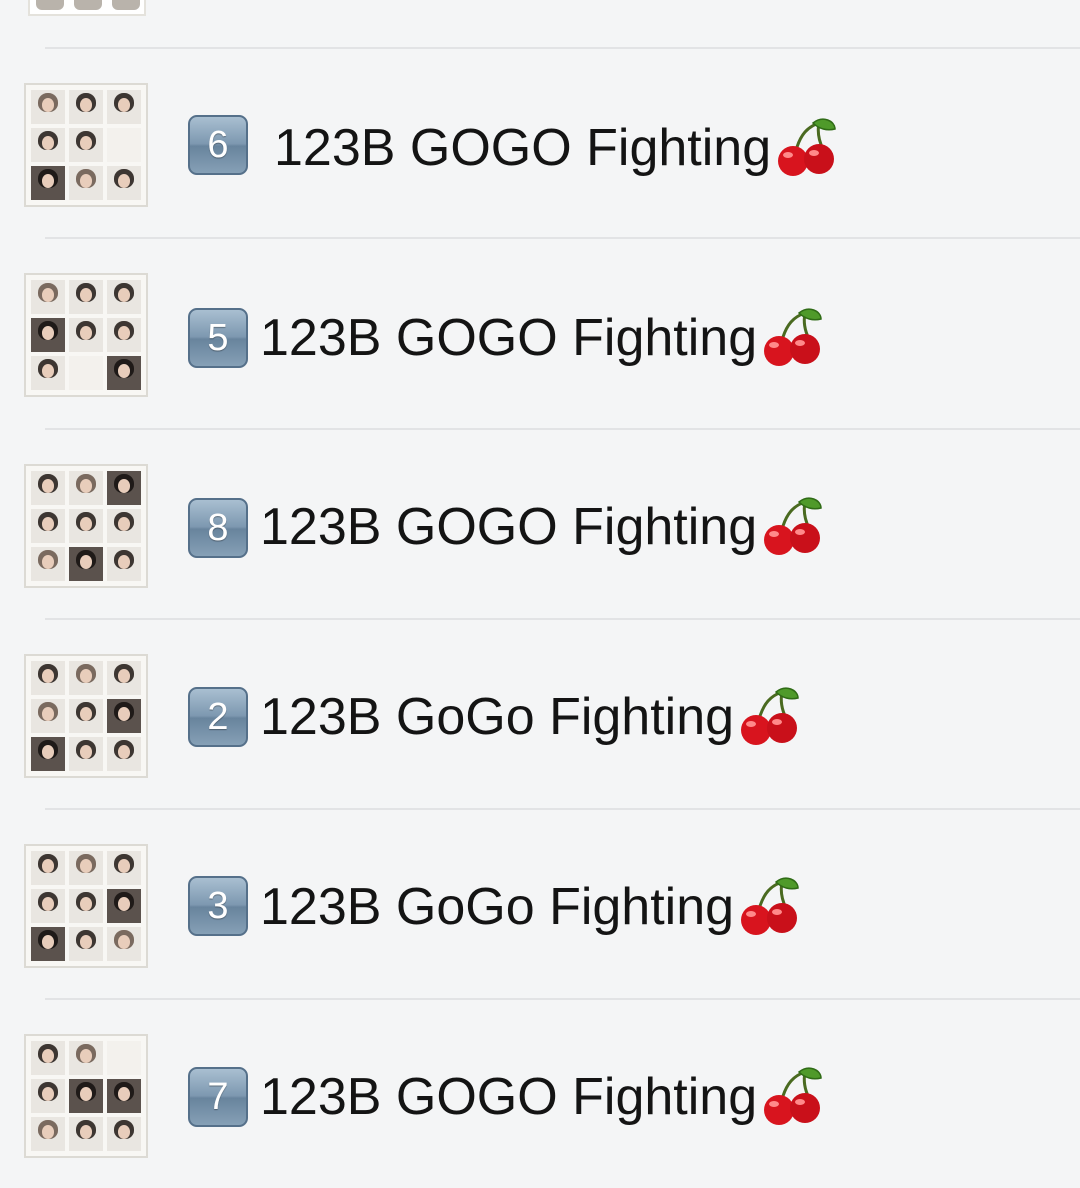 The height and width of the screenshot is (1188, 1080). I want to click on group-avatar-partial, so click(87, 8).